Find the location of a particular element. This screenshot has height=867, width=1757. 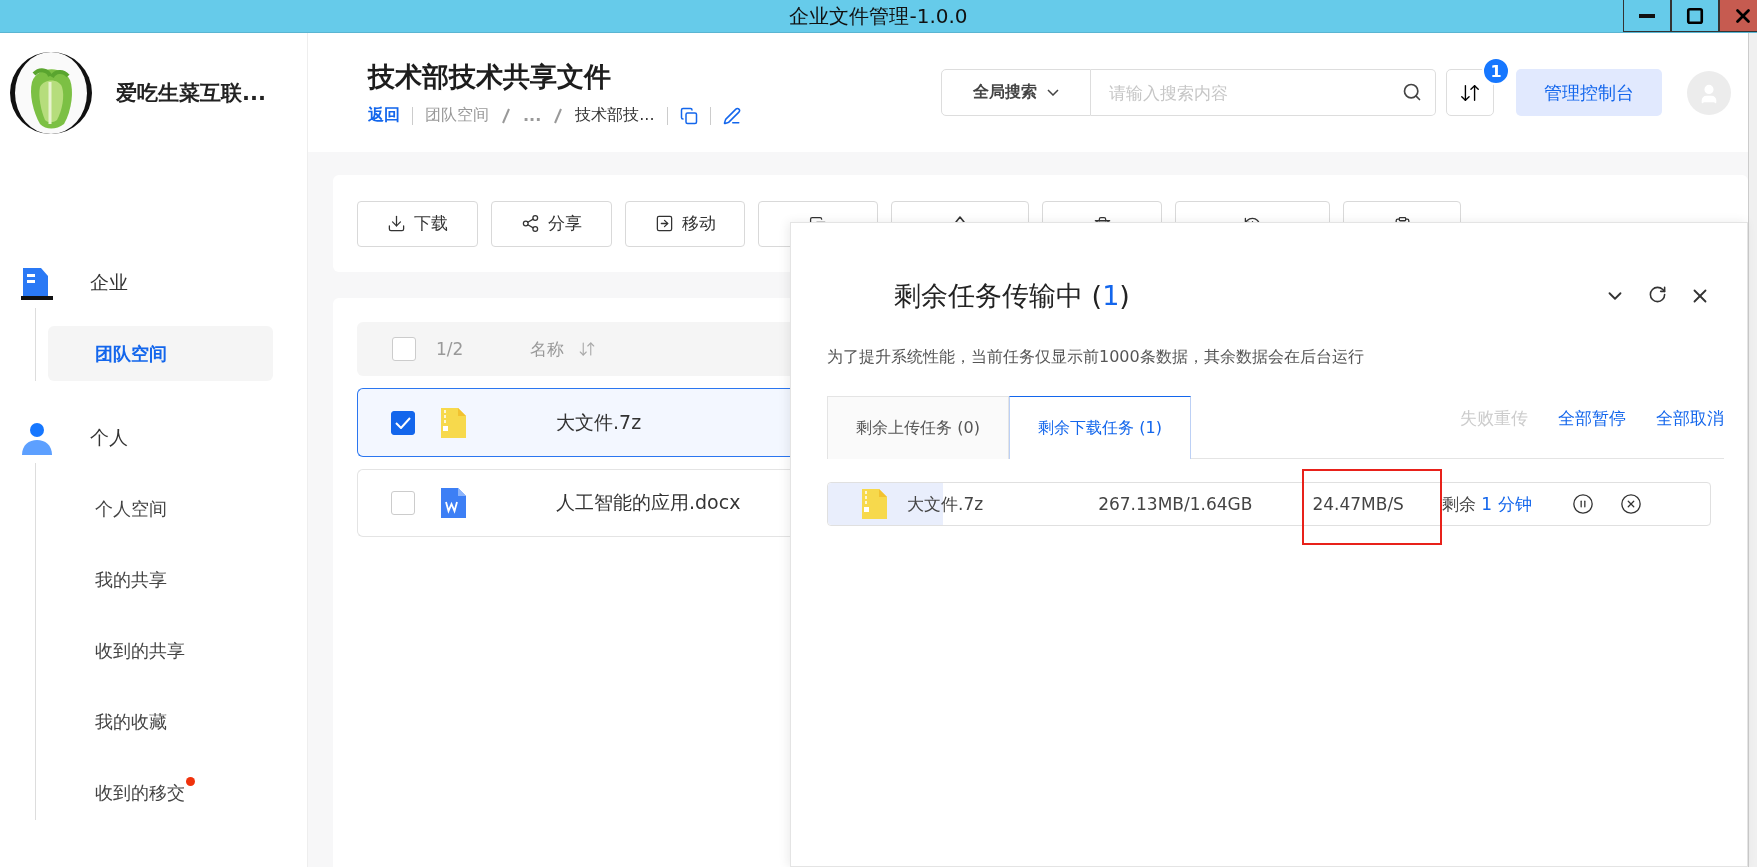

task-size: 267.13MB/1.64GB is located at coordinates (1175, 504).